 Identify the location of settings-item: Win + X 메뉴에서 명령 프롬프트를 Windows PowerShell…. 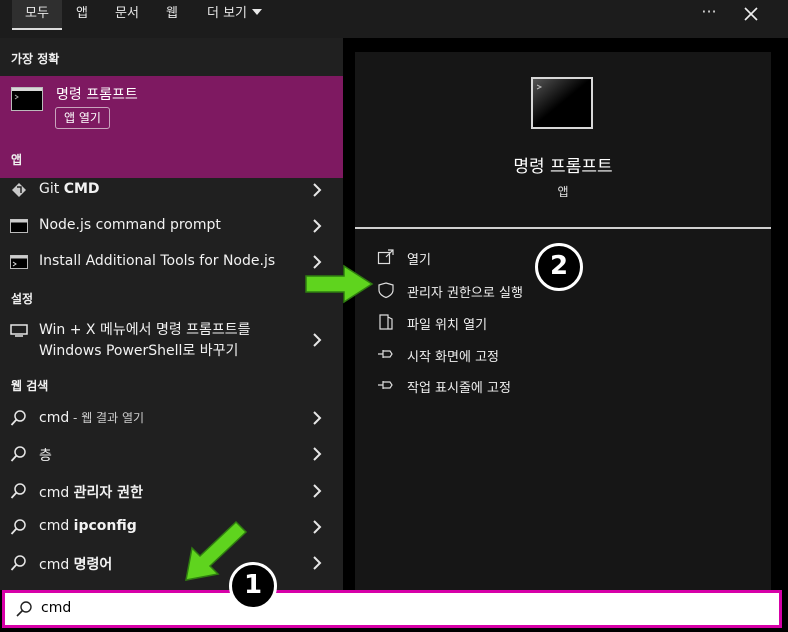
(171, 340).